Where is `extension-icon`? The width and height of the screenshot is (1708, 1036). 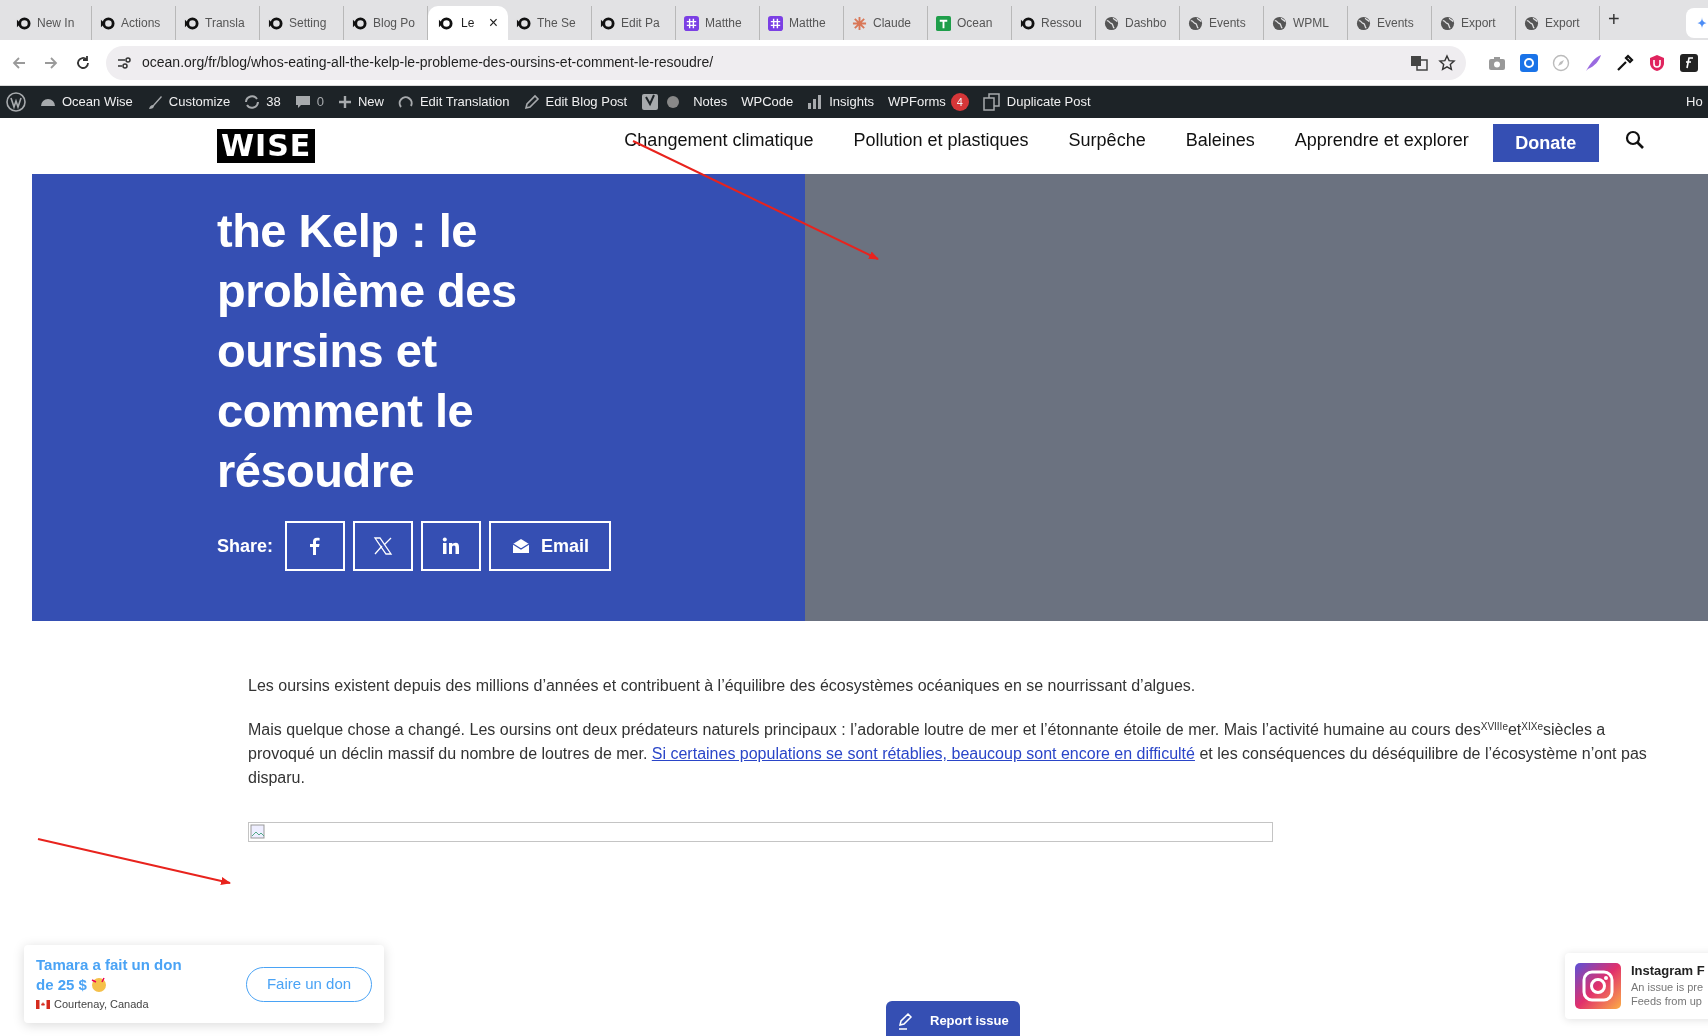
extension-icon is located at coordinates (1529, 62).